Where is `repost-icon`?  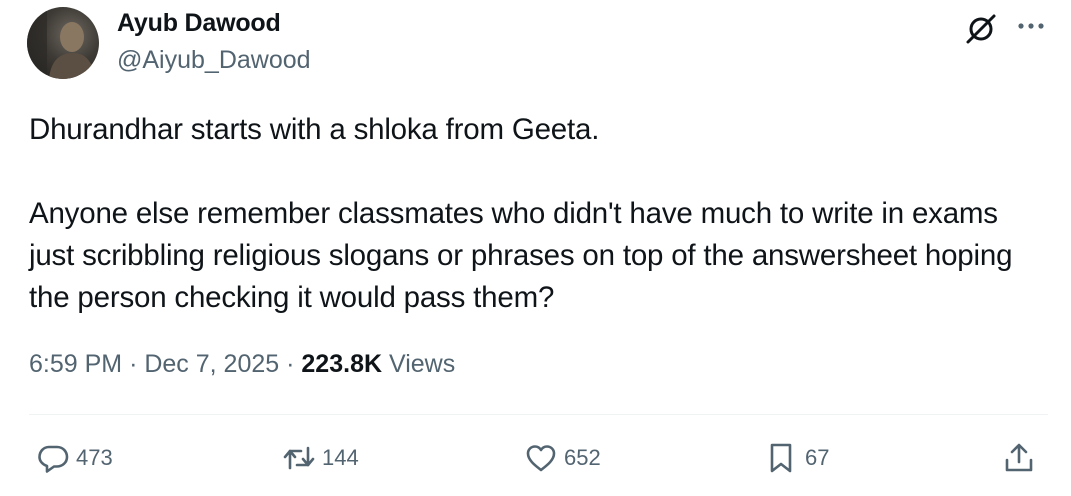
repost-icon is located at coordinates (299, 458).